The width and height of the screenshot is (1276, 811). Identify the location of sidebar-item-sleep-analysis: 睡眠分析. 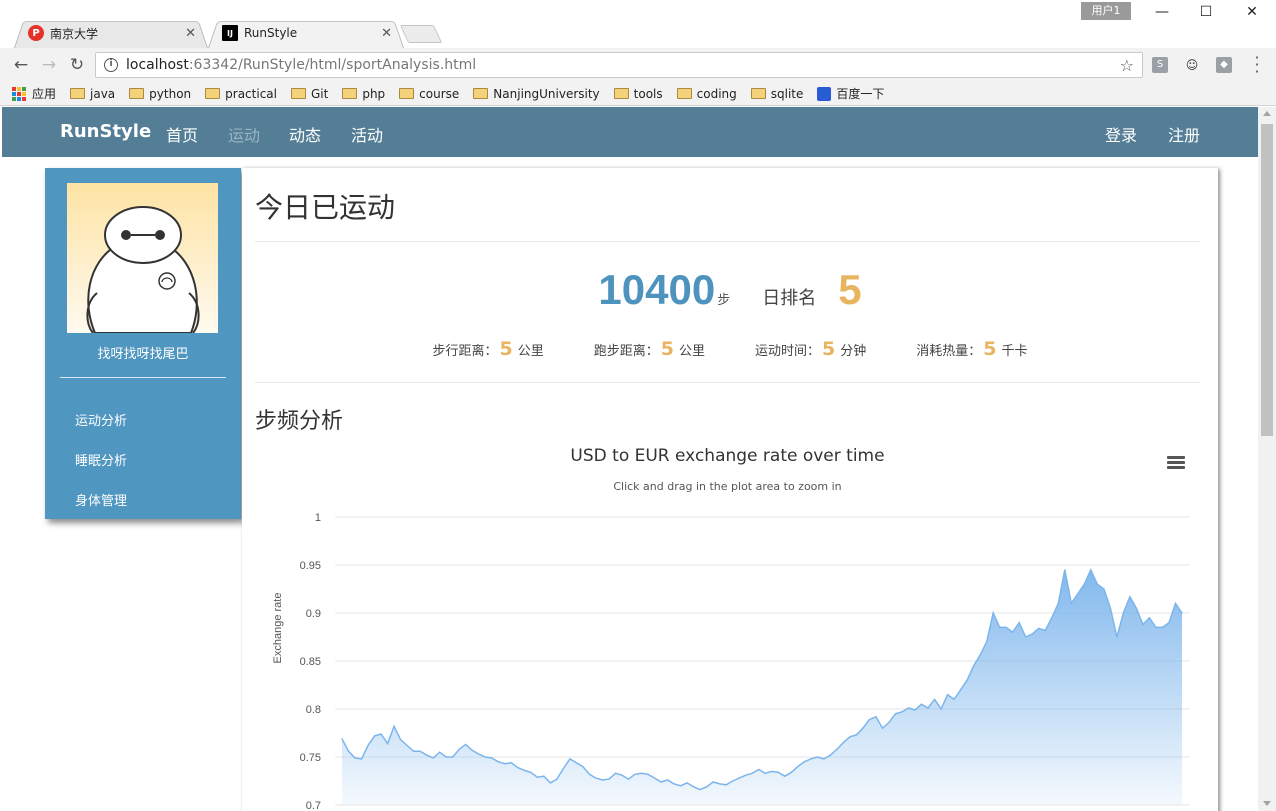
(101, 459).